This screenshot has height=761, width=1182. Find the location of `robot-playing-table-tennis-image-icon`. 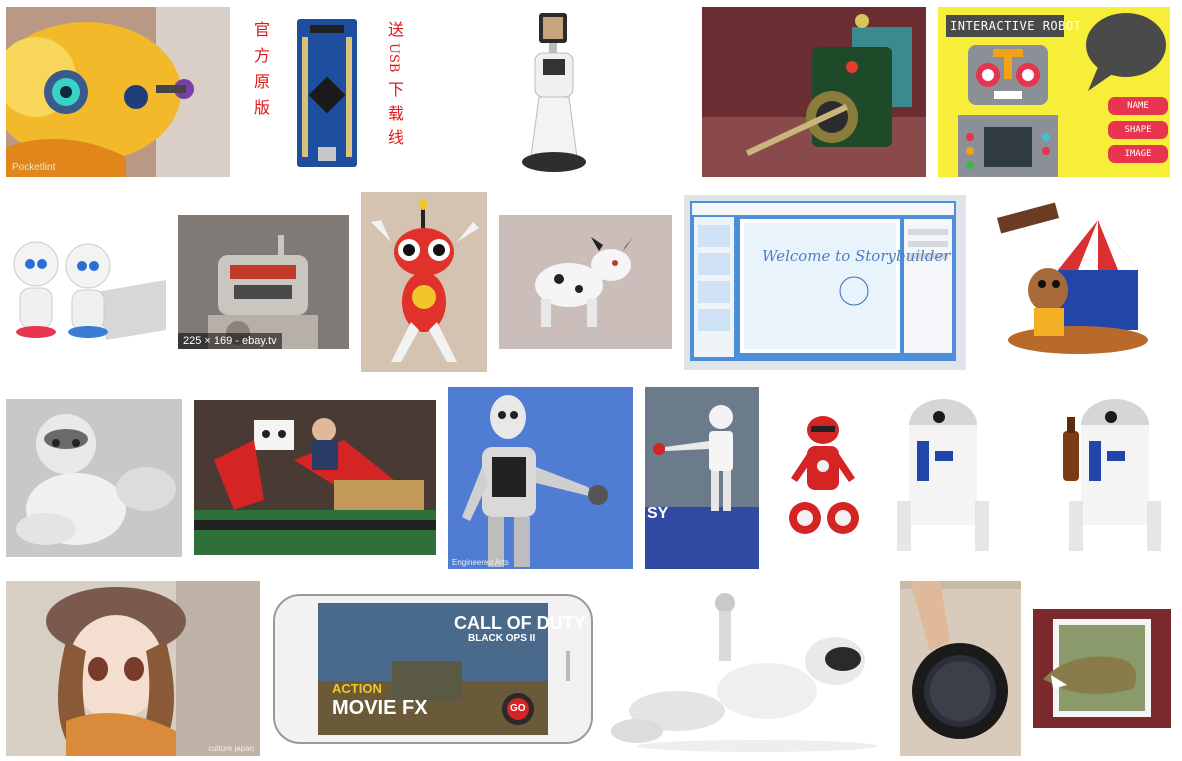

robot-playing-table-tennis-image-icon is located at coordinates (702, 478).